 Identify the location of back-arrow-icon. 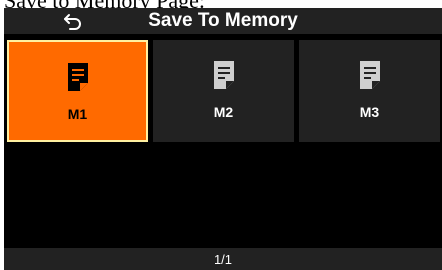
(72, 22).